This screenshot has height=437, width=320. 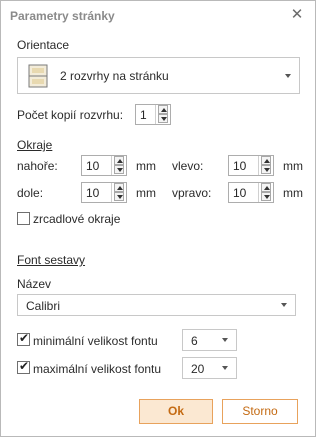 What do you see at coordinates (146, 193) in the screenshot?
I see `margin-bottom-unit: mm` at bounding box center [146, 193].